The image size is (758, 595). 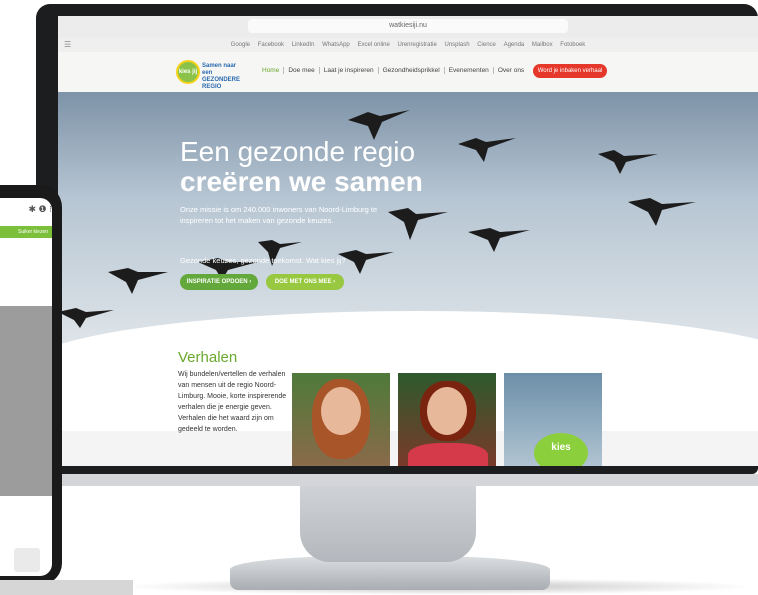 I want to click on kies-badge: kies, so click(x=561, y=449).